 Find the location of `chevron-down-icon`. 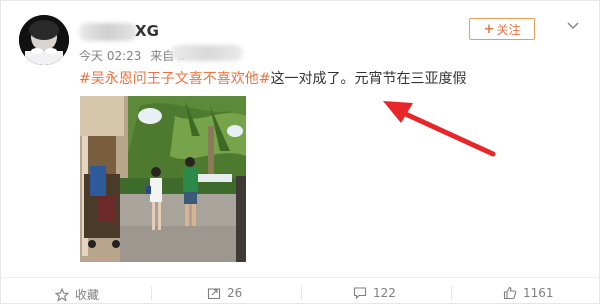

chevron-down-icon is located at coordinates (573, 26).